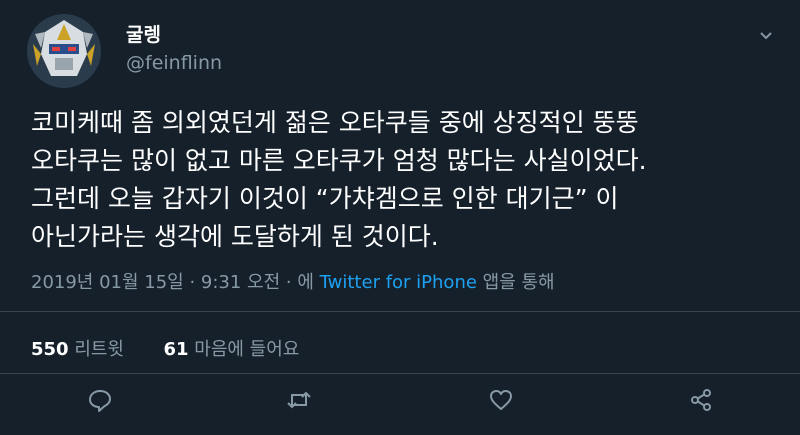 The height and width of the screenshot is (435, 800). What do you see at coordinates (515, 282) in the screenshot?
I see `via-suffix: 앱을 통해` at bounding box center [515, 282].